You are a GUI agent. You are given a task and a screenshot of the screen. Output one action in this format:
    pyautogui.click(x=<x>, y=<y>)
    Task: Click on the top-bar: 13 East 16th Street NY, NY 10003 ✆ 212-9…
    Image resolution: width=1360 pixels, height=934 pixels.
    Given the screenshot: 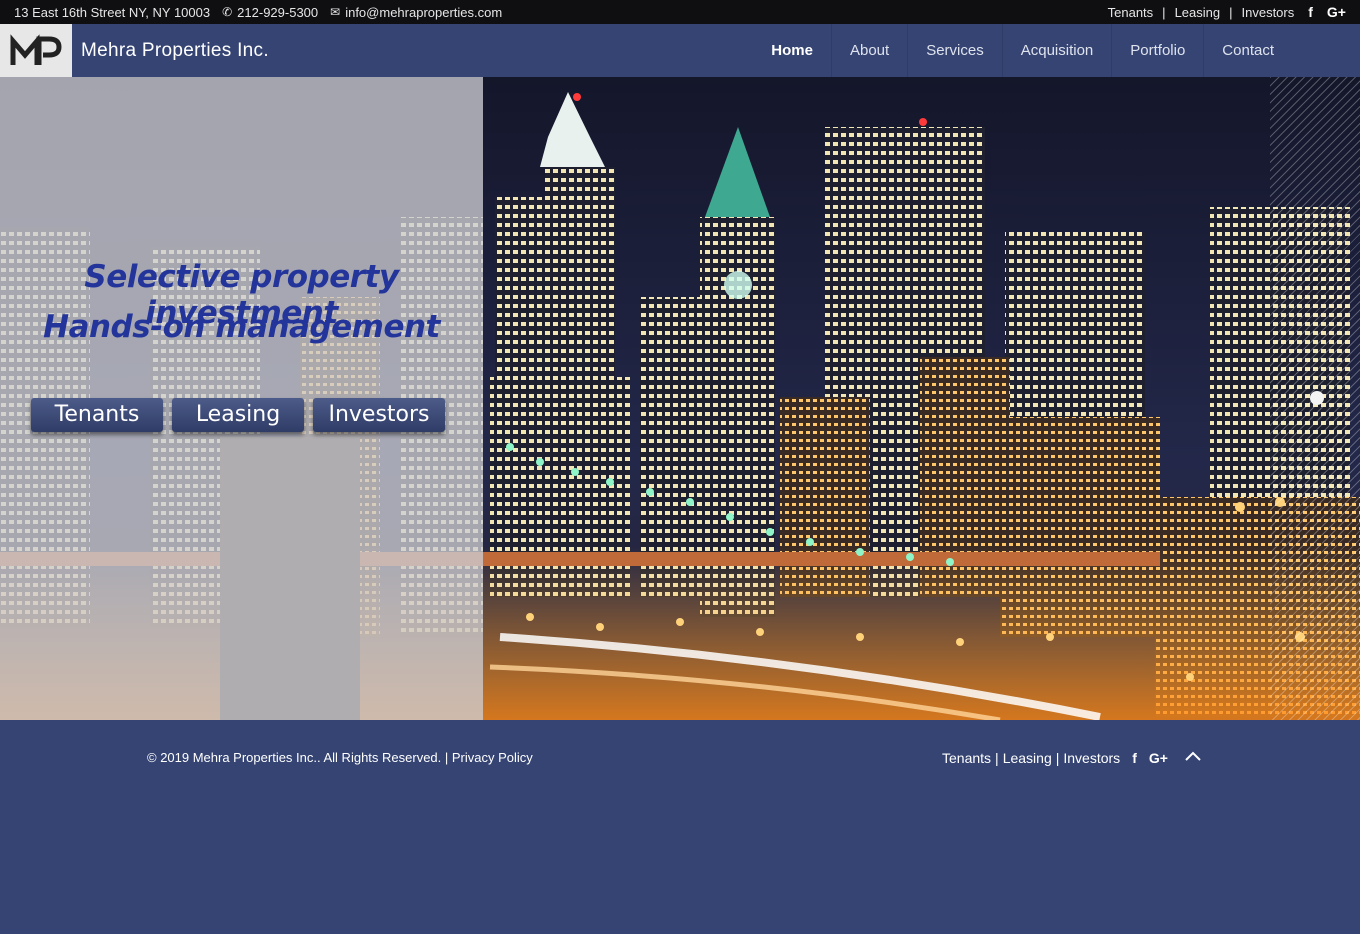 What is the action you would take?
    pyautogui.click(x=680, y=12)
    